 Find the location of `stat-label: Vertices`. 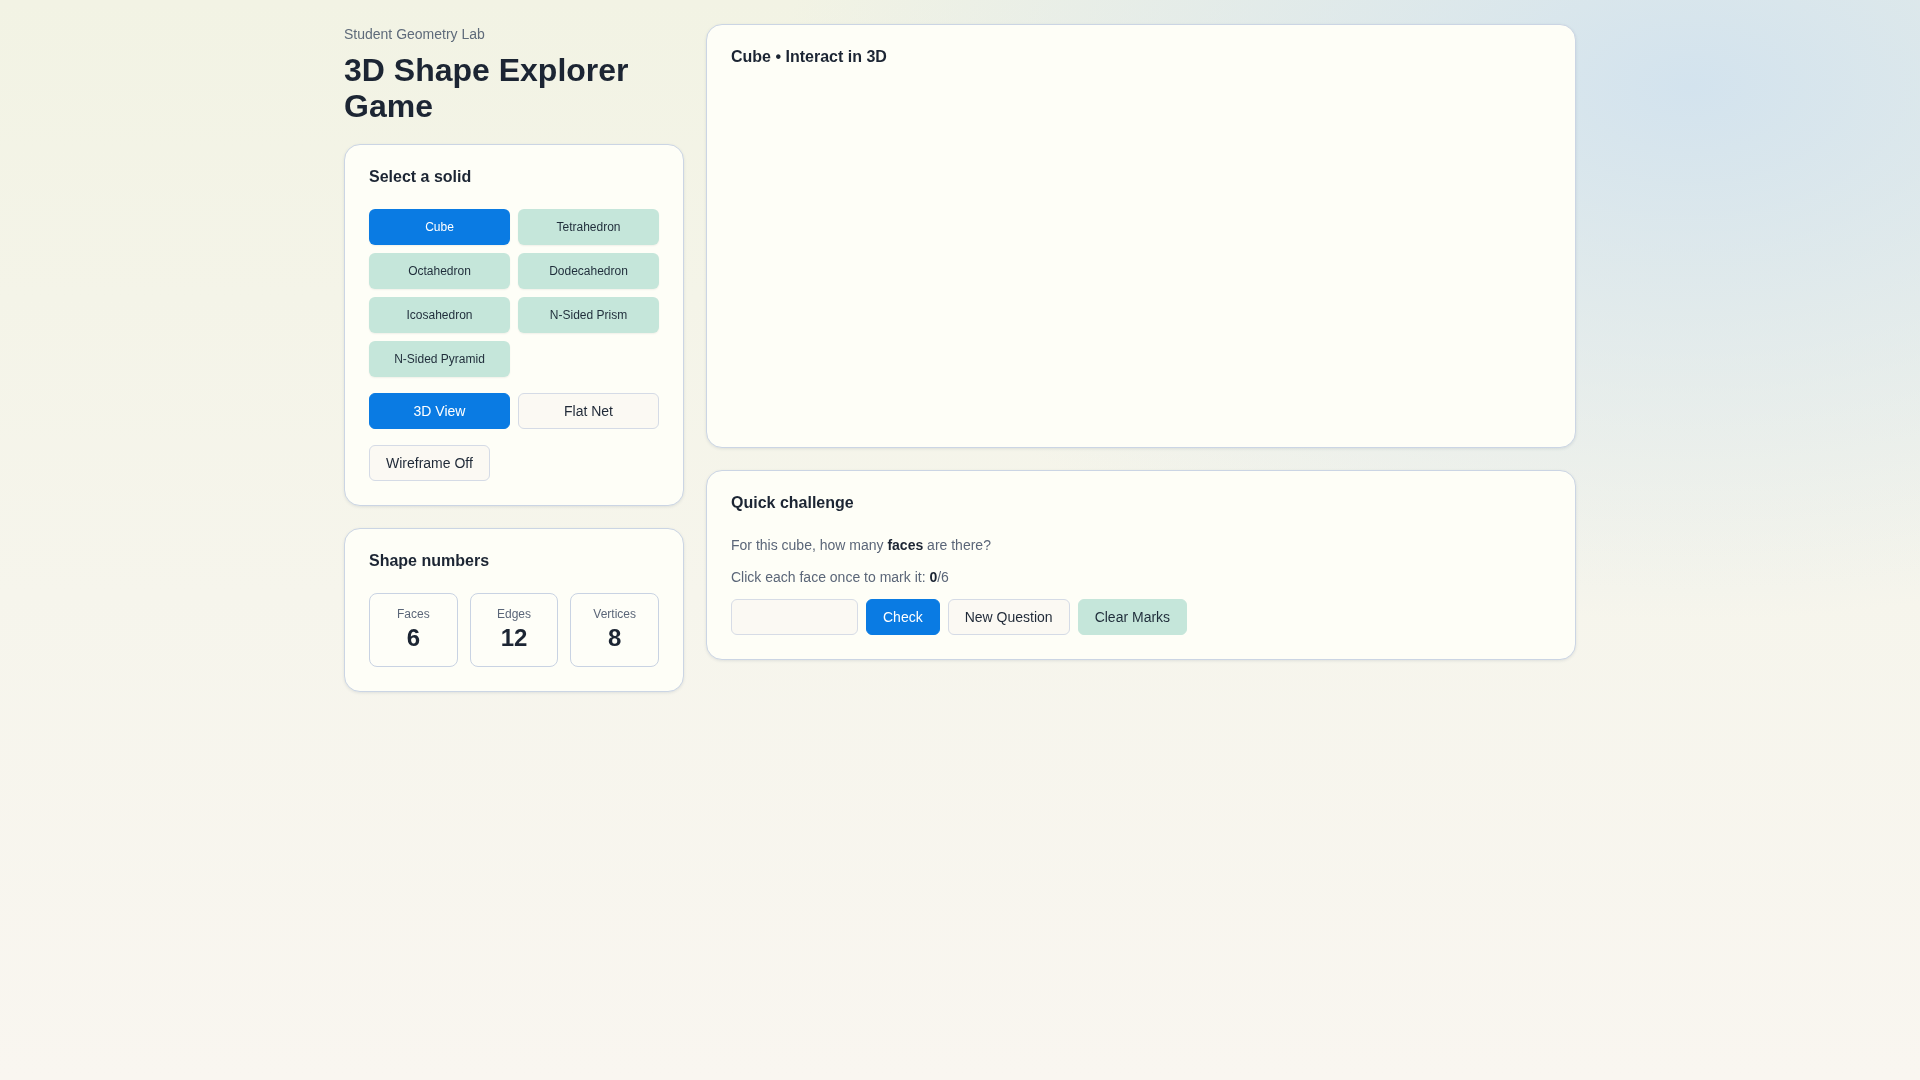

stat-label: Vertices is located at coordinates (614, 614).